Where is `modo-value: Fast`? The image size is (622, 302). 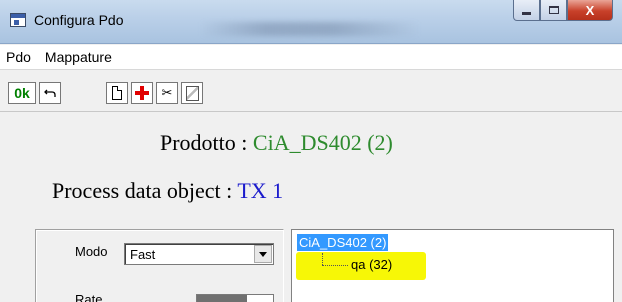
modo-value: Fast is located at coordinates (143, 254).